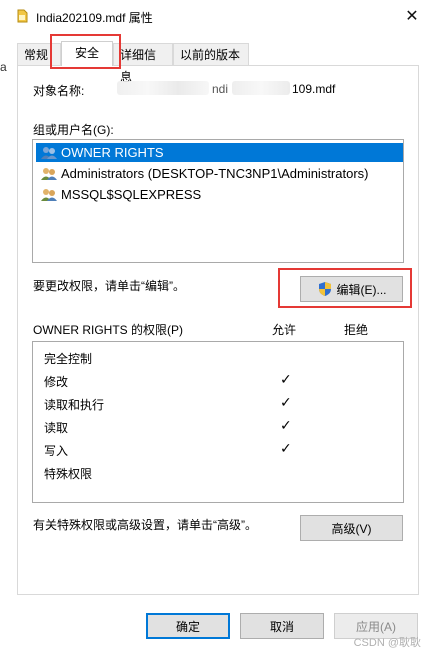  Describe the element at coordinates (3, 67) in the screenshot. I see `background-window-fragment: a` at that location.